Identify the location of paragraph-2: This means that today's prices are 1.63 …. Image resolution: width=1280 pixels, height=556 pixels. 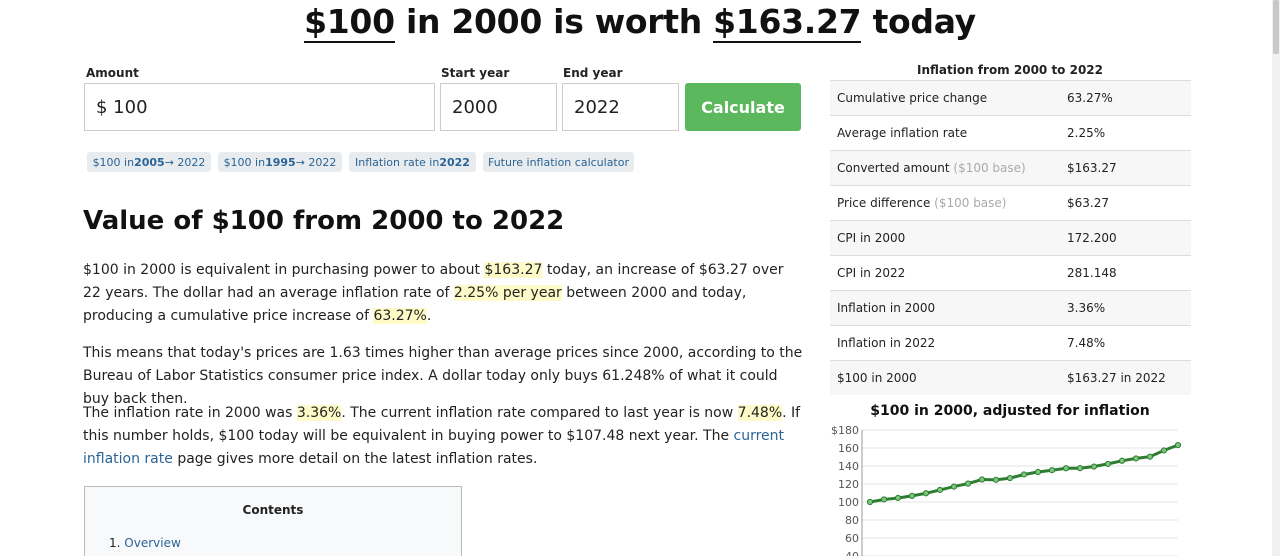
(443, 376).